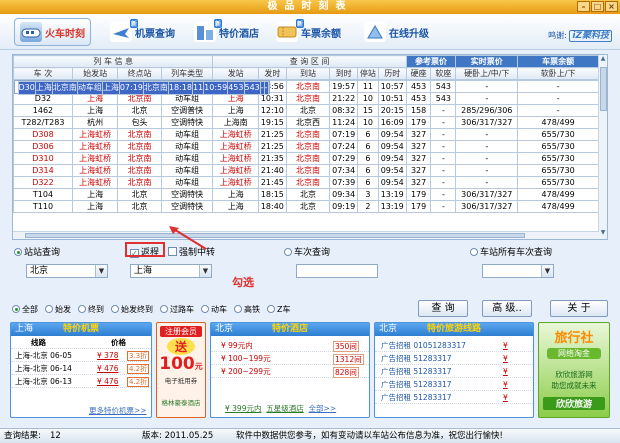  Describe the element at coordinates (579, 308) in the screenshot. I see `about-button: 关 于` at that location.